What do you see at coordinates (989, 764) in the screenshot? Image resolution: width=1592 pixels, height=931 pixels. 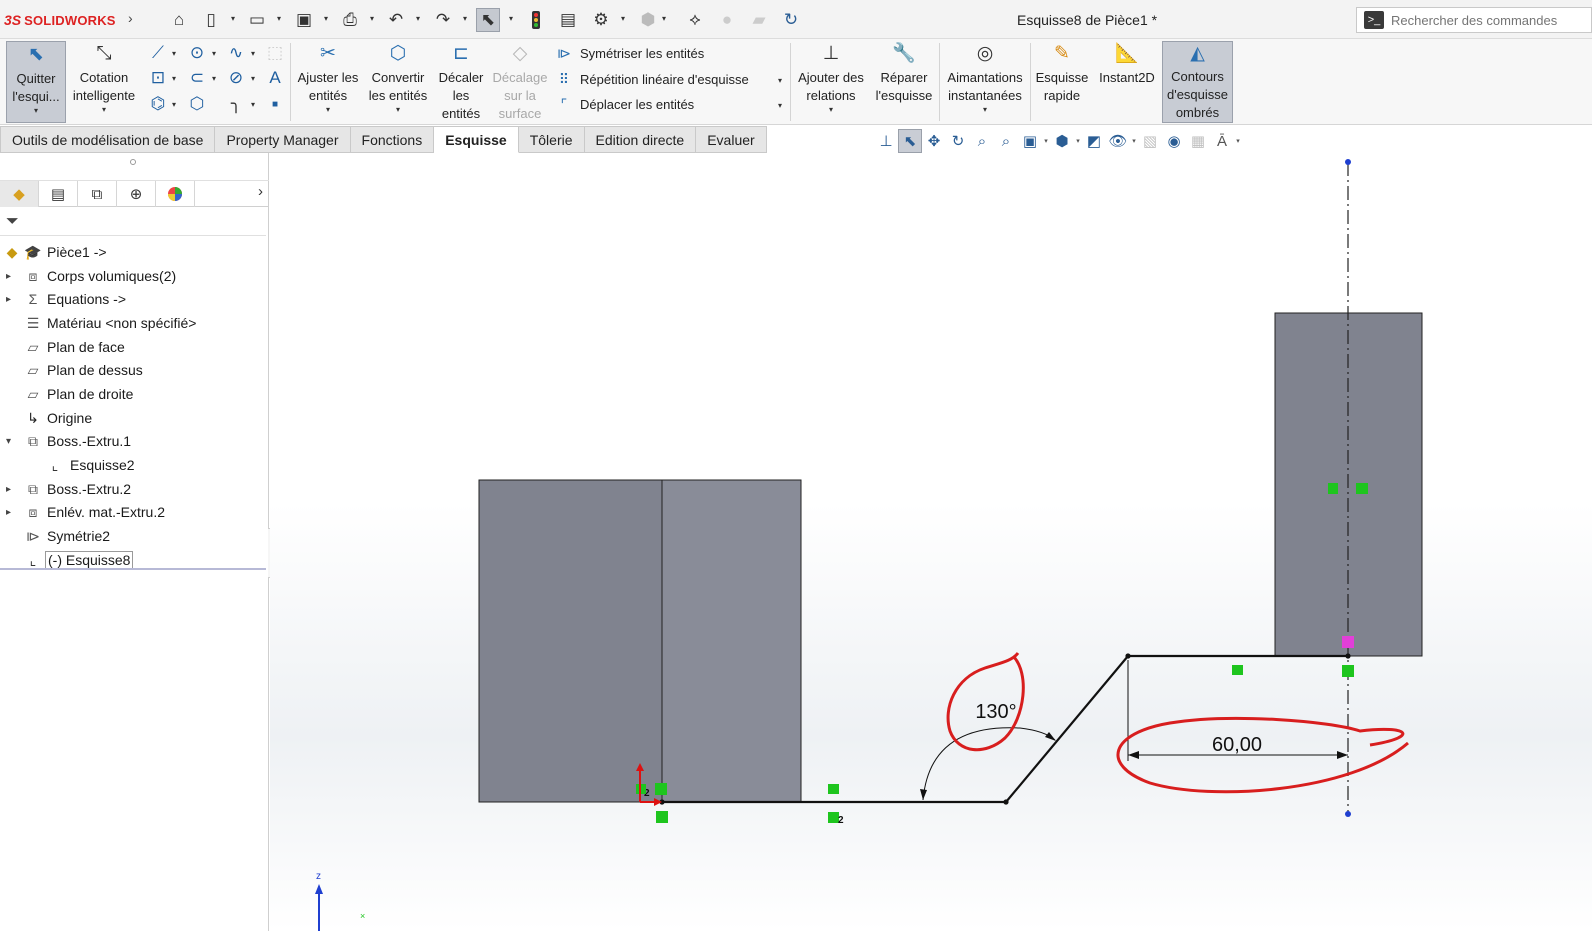 I see `angle-dimension-arc` at bounding box center [989, 764].